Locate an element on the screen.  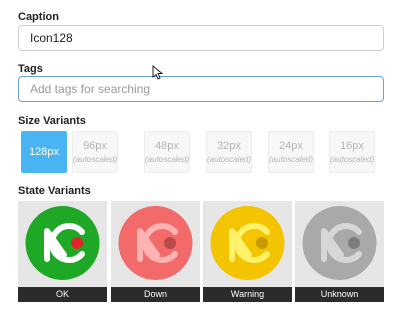
state-caption: OK is located at coordinates (62, 294).